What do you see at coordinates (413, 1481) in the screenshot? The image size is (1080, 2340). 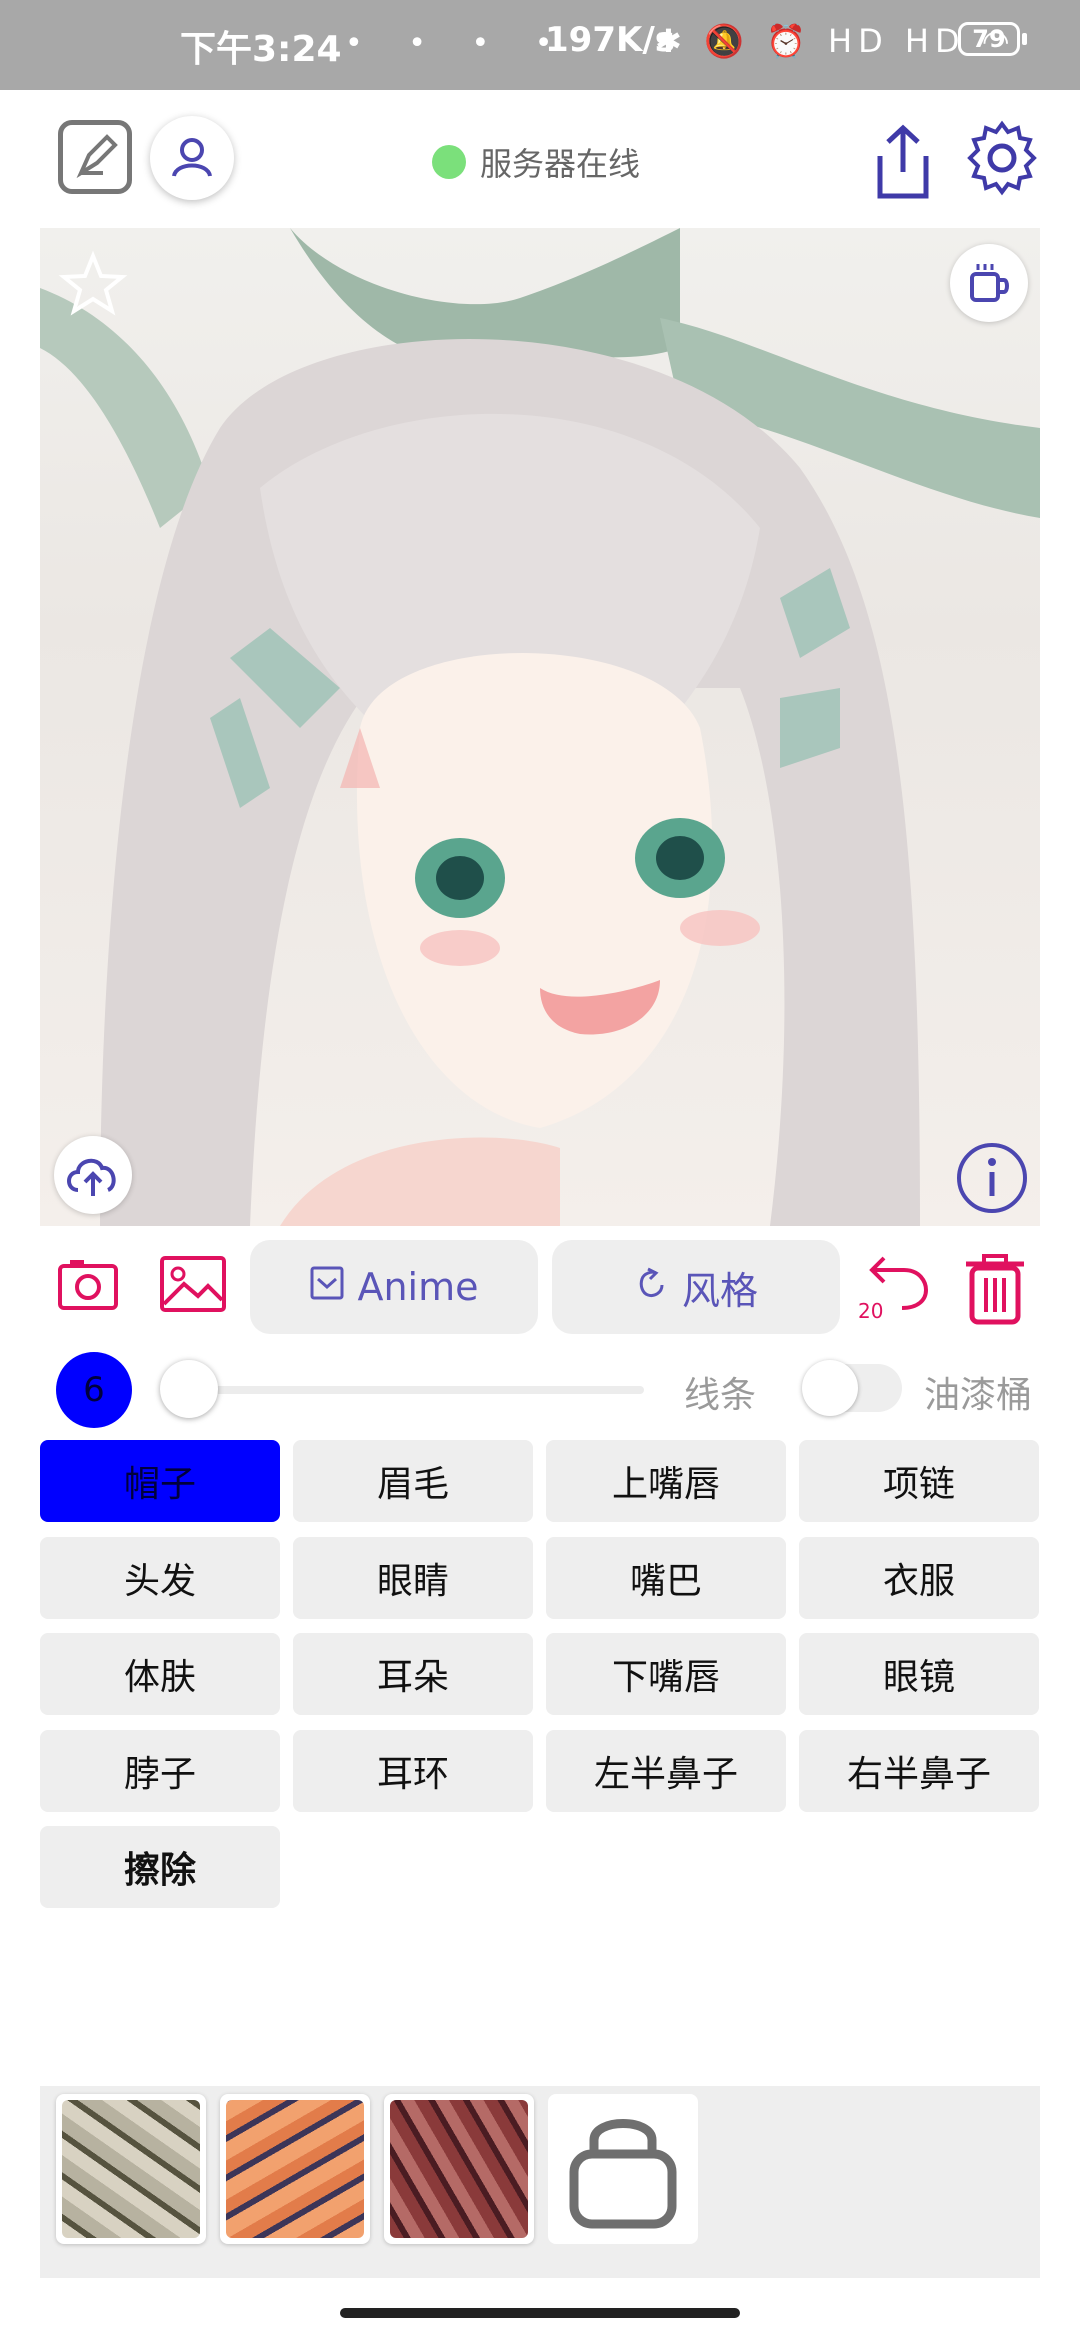 I see `label-button: 眉毛` at bounding box center [413, 1481].